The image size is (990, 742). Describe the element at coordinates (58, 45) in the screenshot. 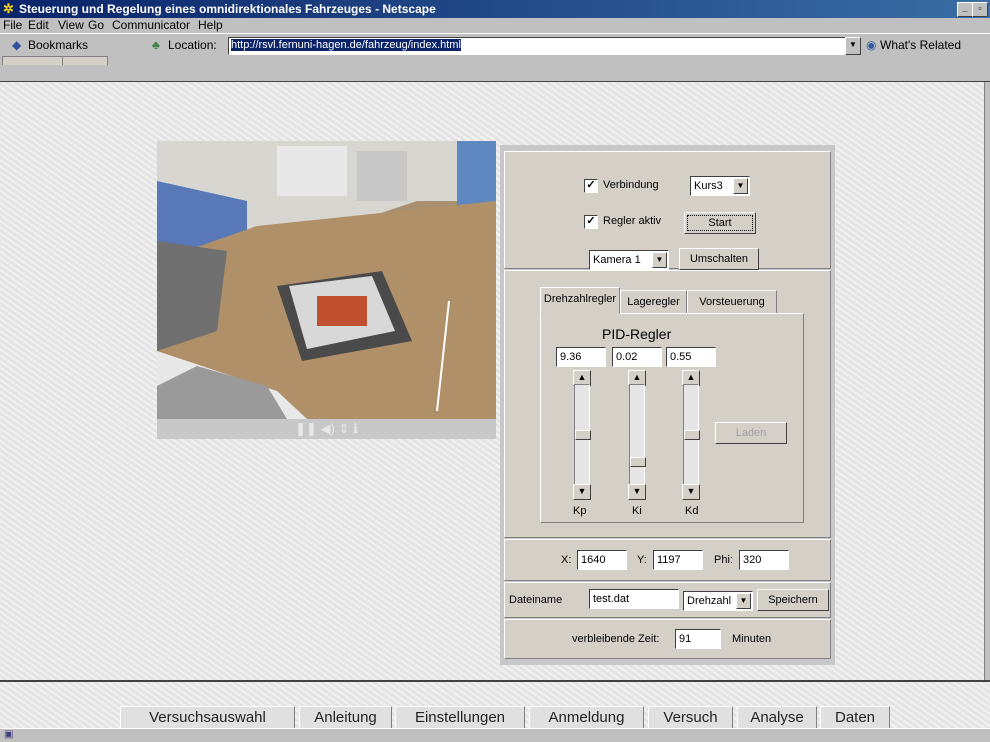

I see `bookmarks-button: Bookmarks` at that location.